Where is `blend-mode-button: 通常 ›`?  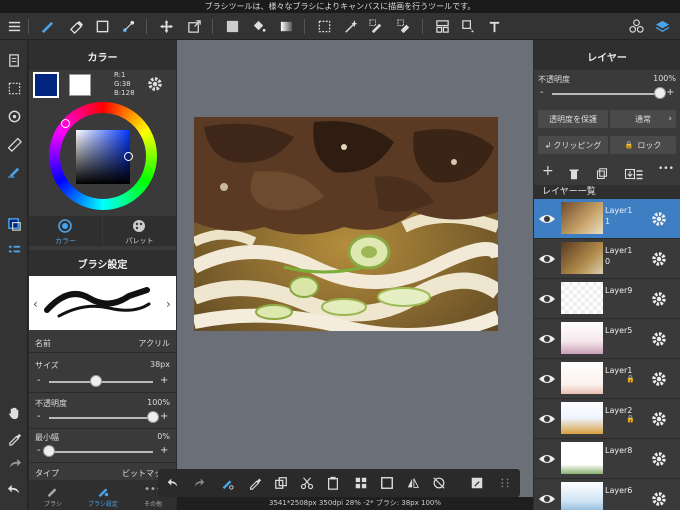 blend-mode-button: 通常 › is located at coordinates (643, 119).